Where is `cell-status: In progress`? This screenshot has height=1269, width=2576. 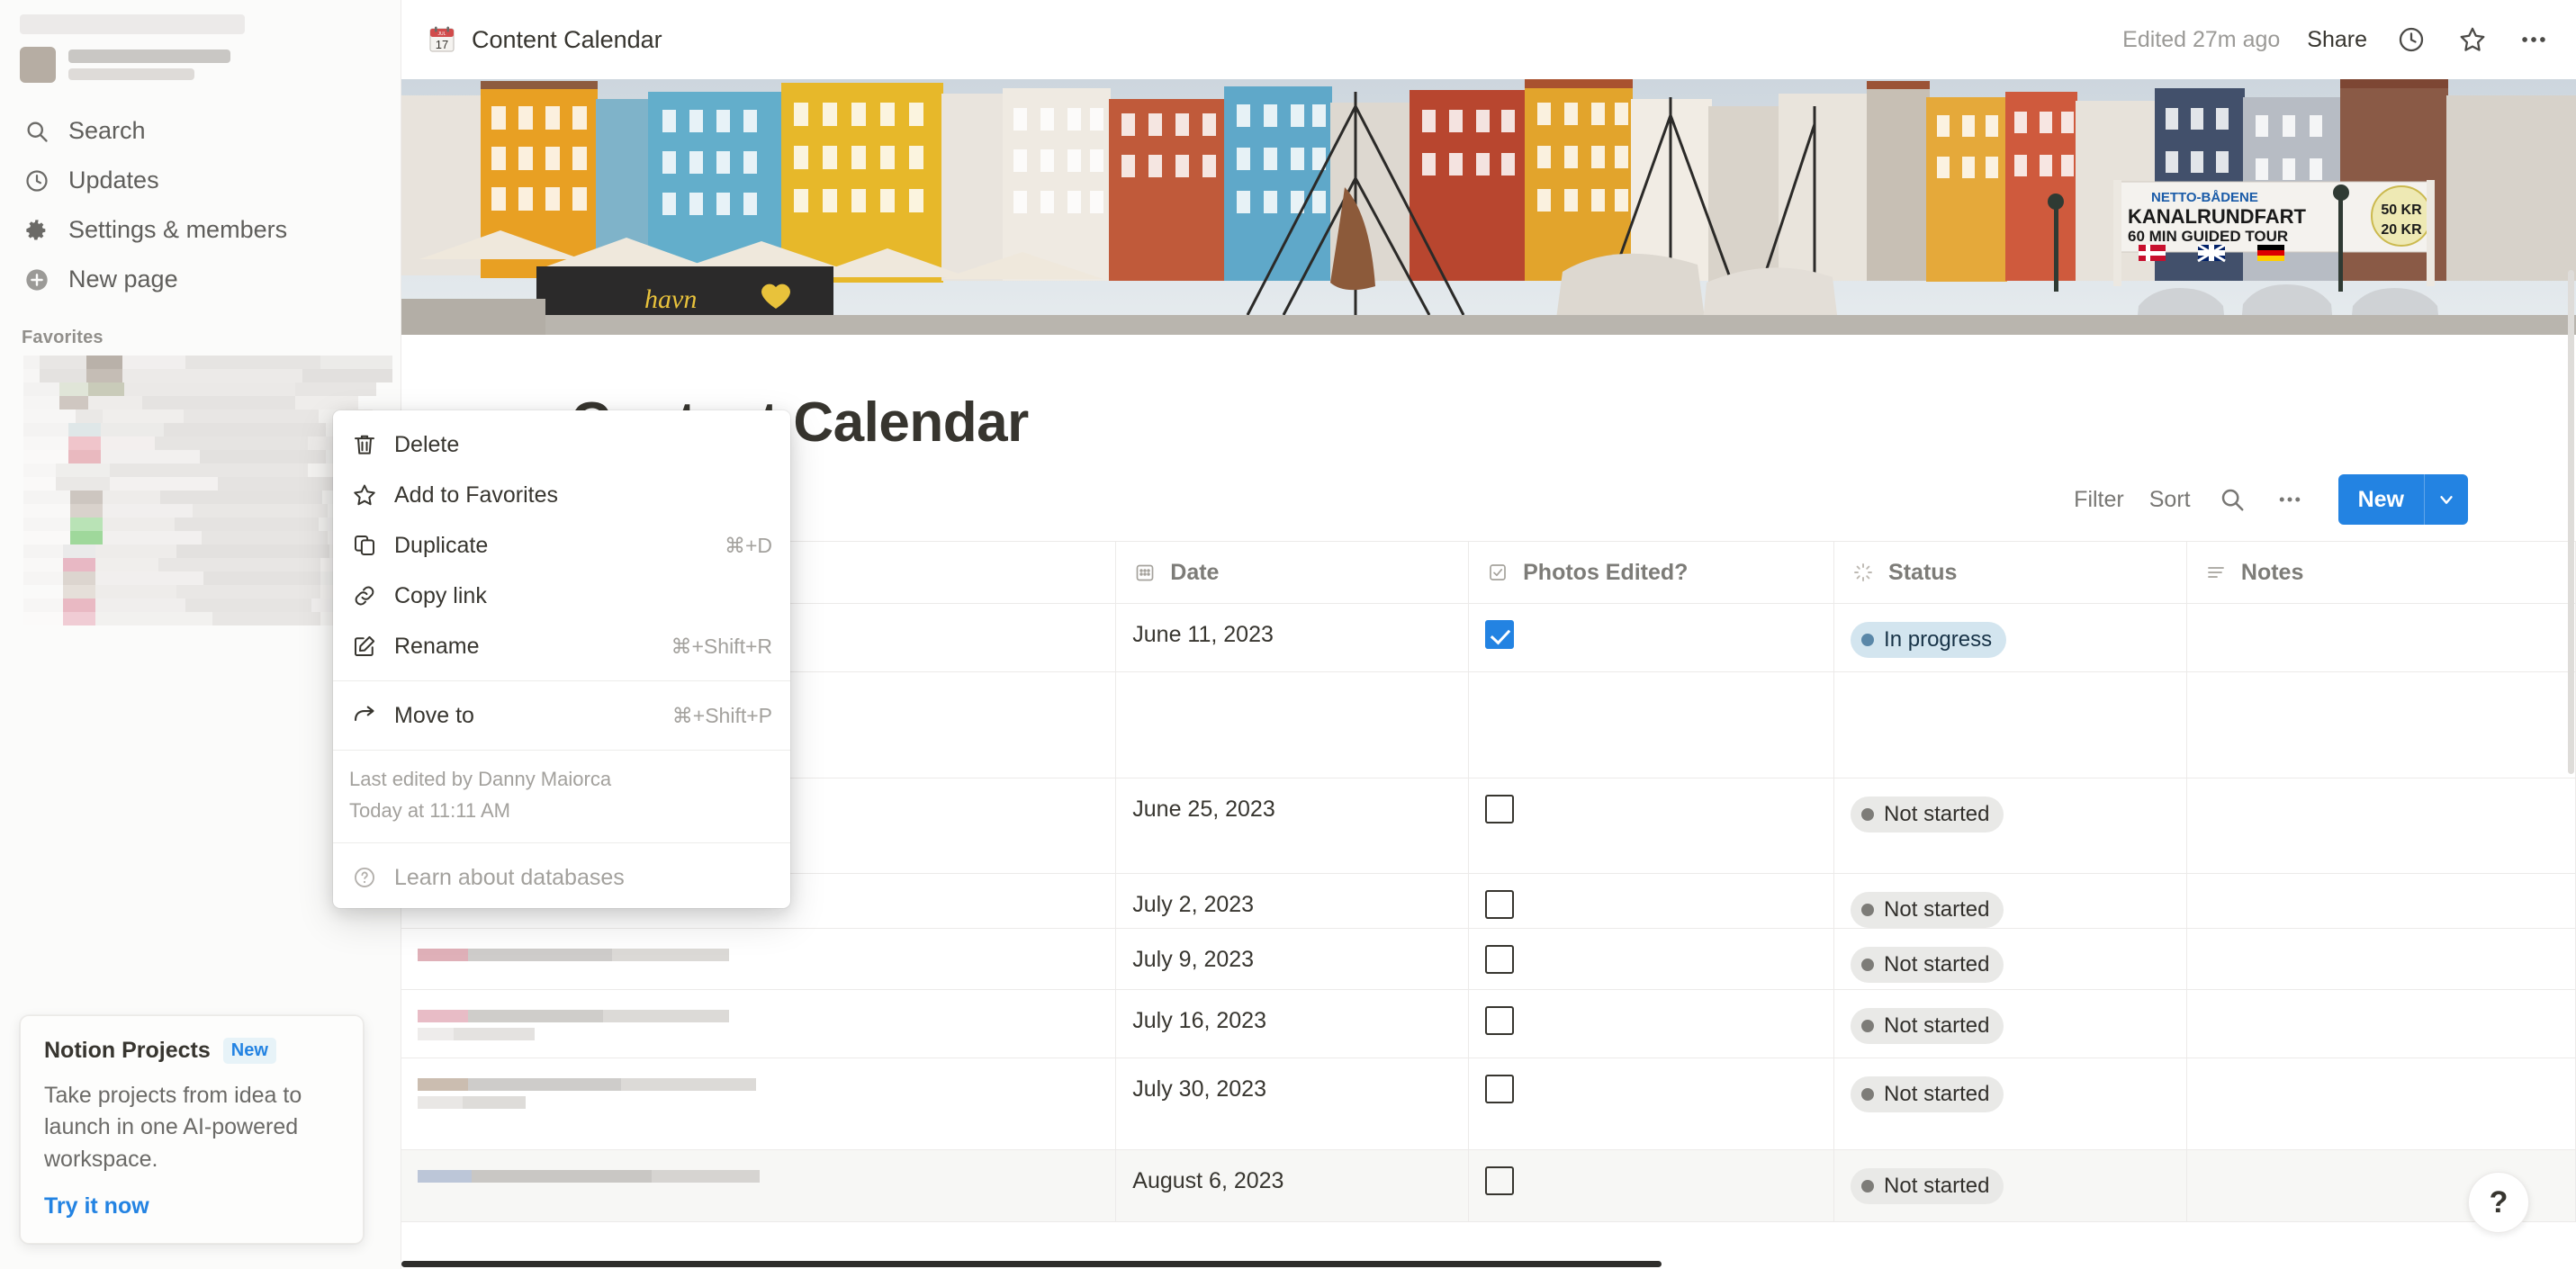
cell-status: In progress is located at coordinates (2010, 637).